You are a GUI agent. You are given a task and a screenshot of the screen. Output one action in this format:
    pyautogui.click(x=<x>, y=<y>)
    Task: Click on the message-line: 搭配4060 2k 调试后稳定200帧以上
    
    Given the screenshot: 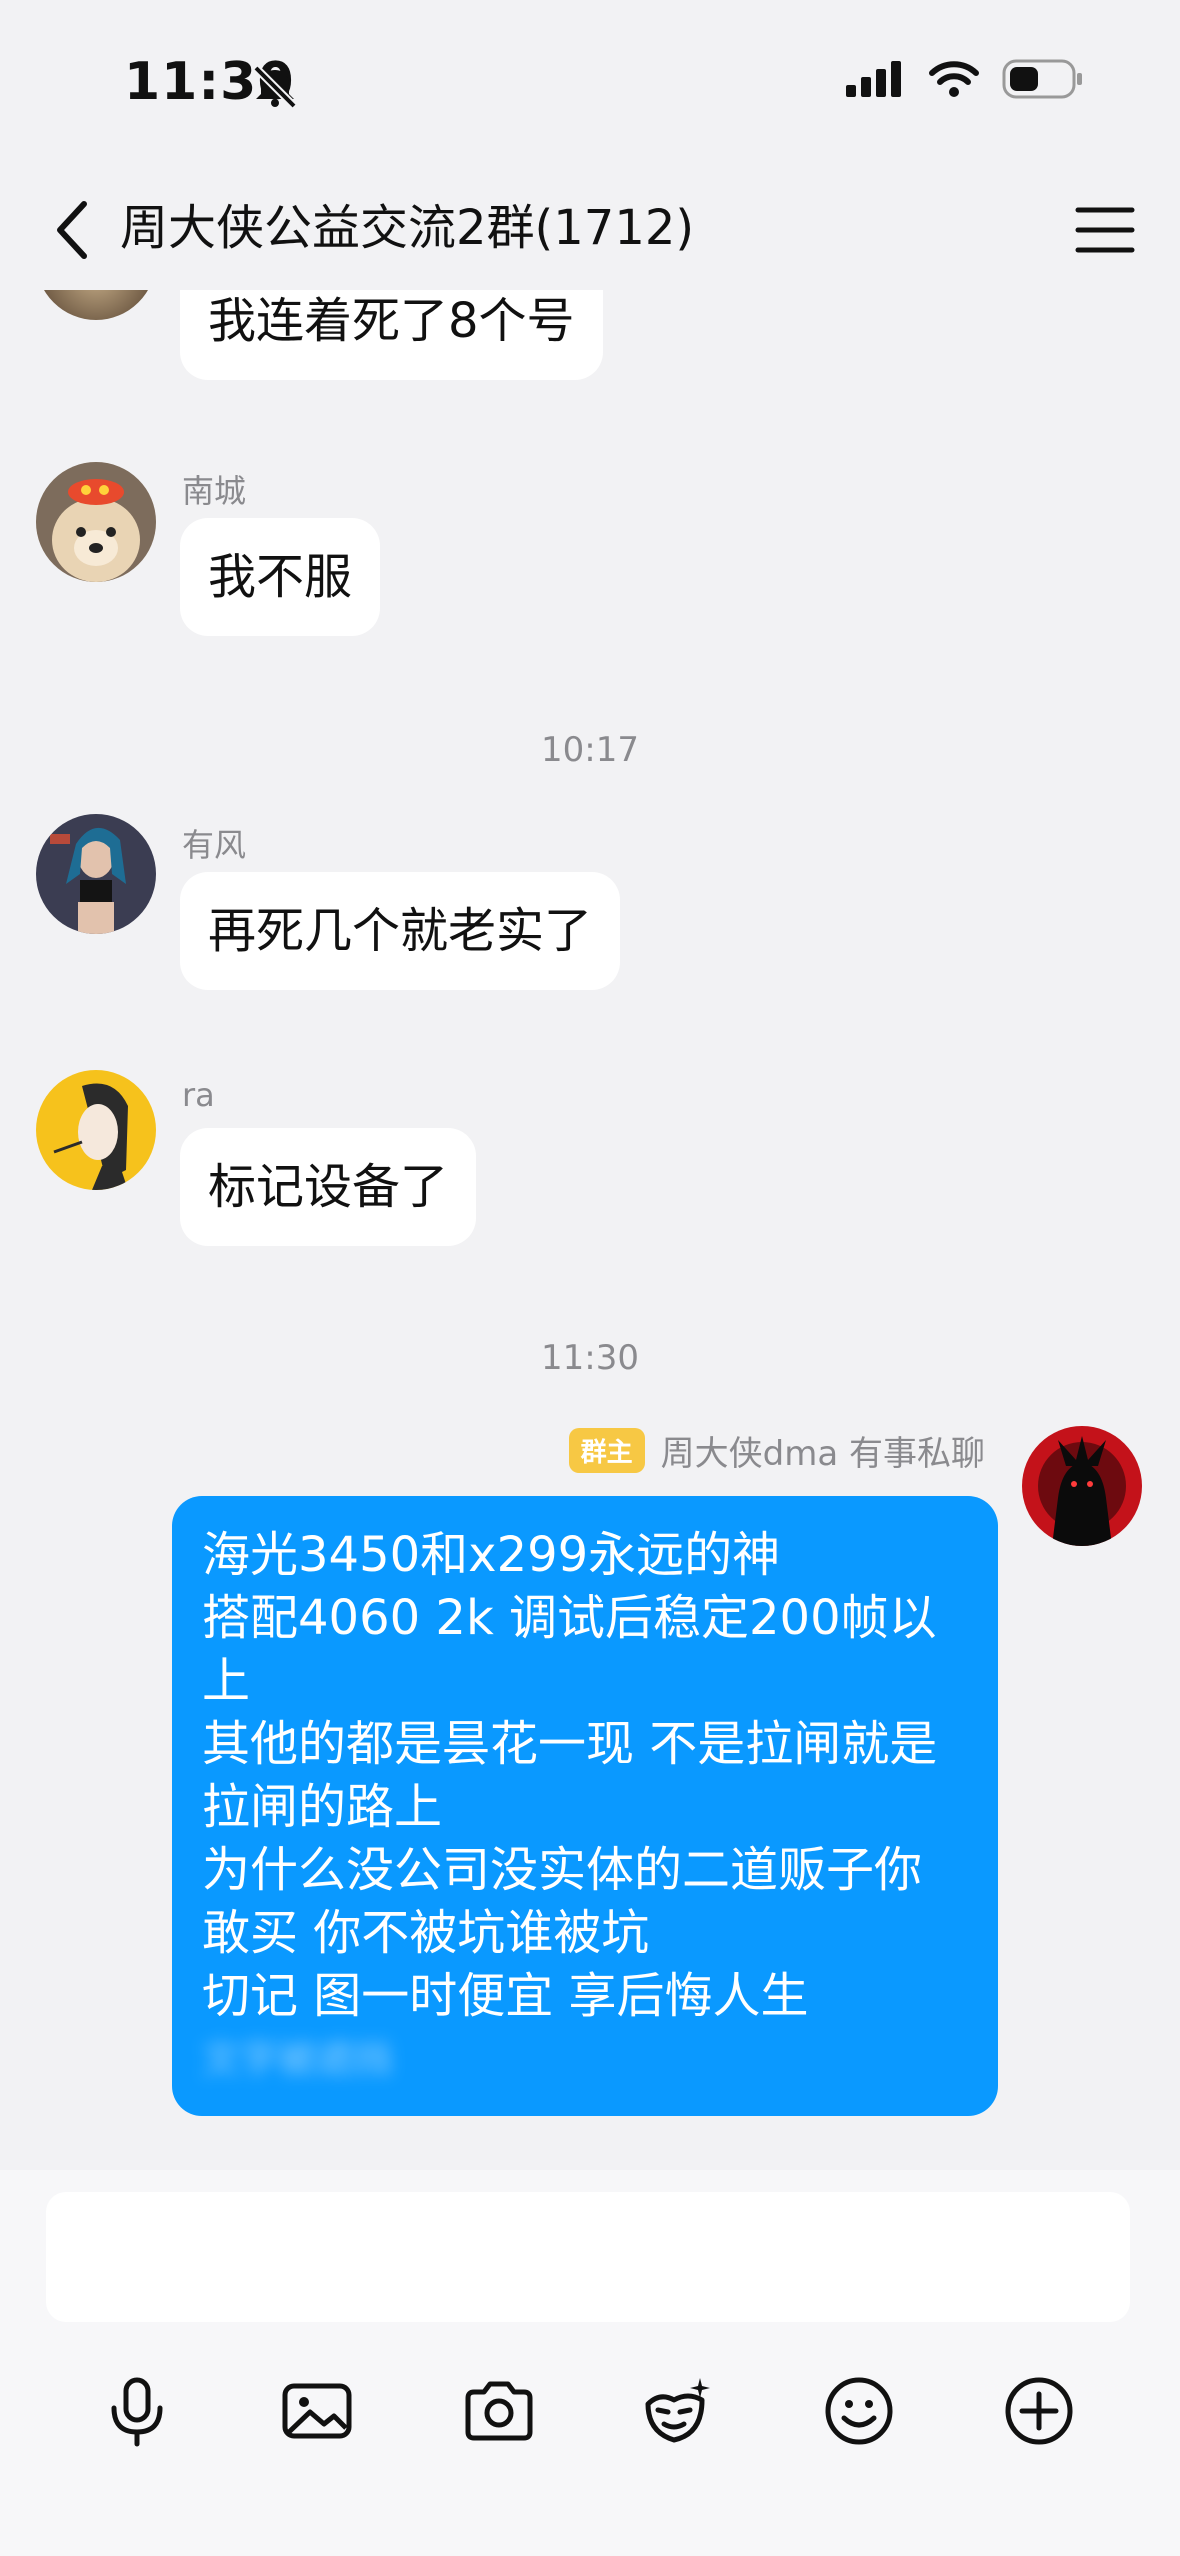 What is the action you would take?
    pyautogui.click(x=569, y=1649)
    